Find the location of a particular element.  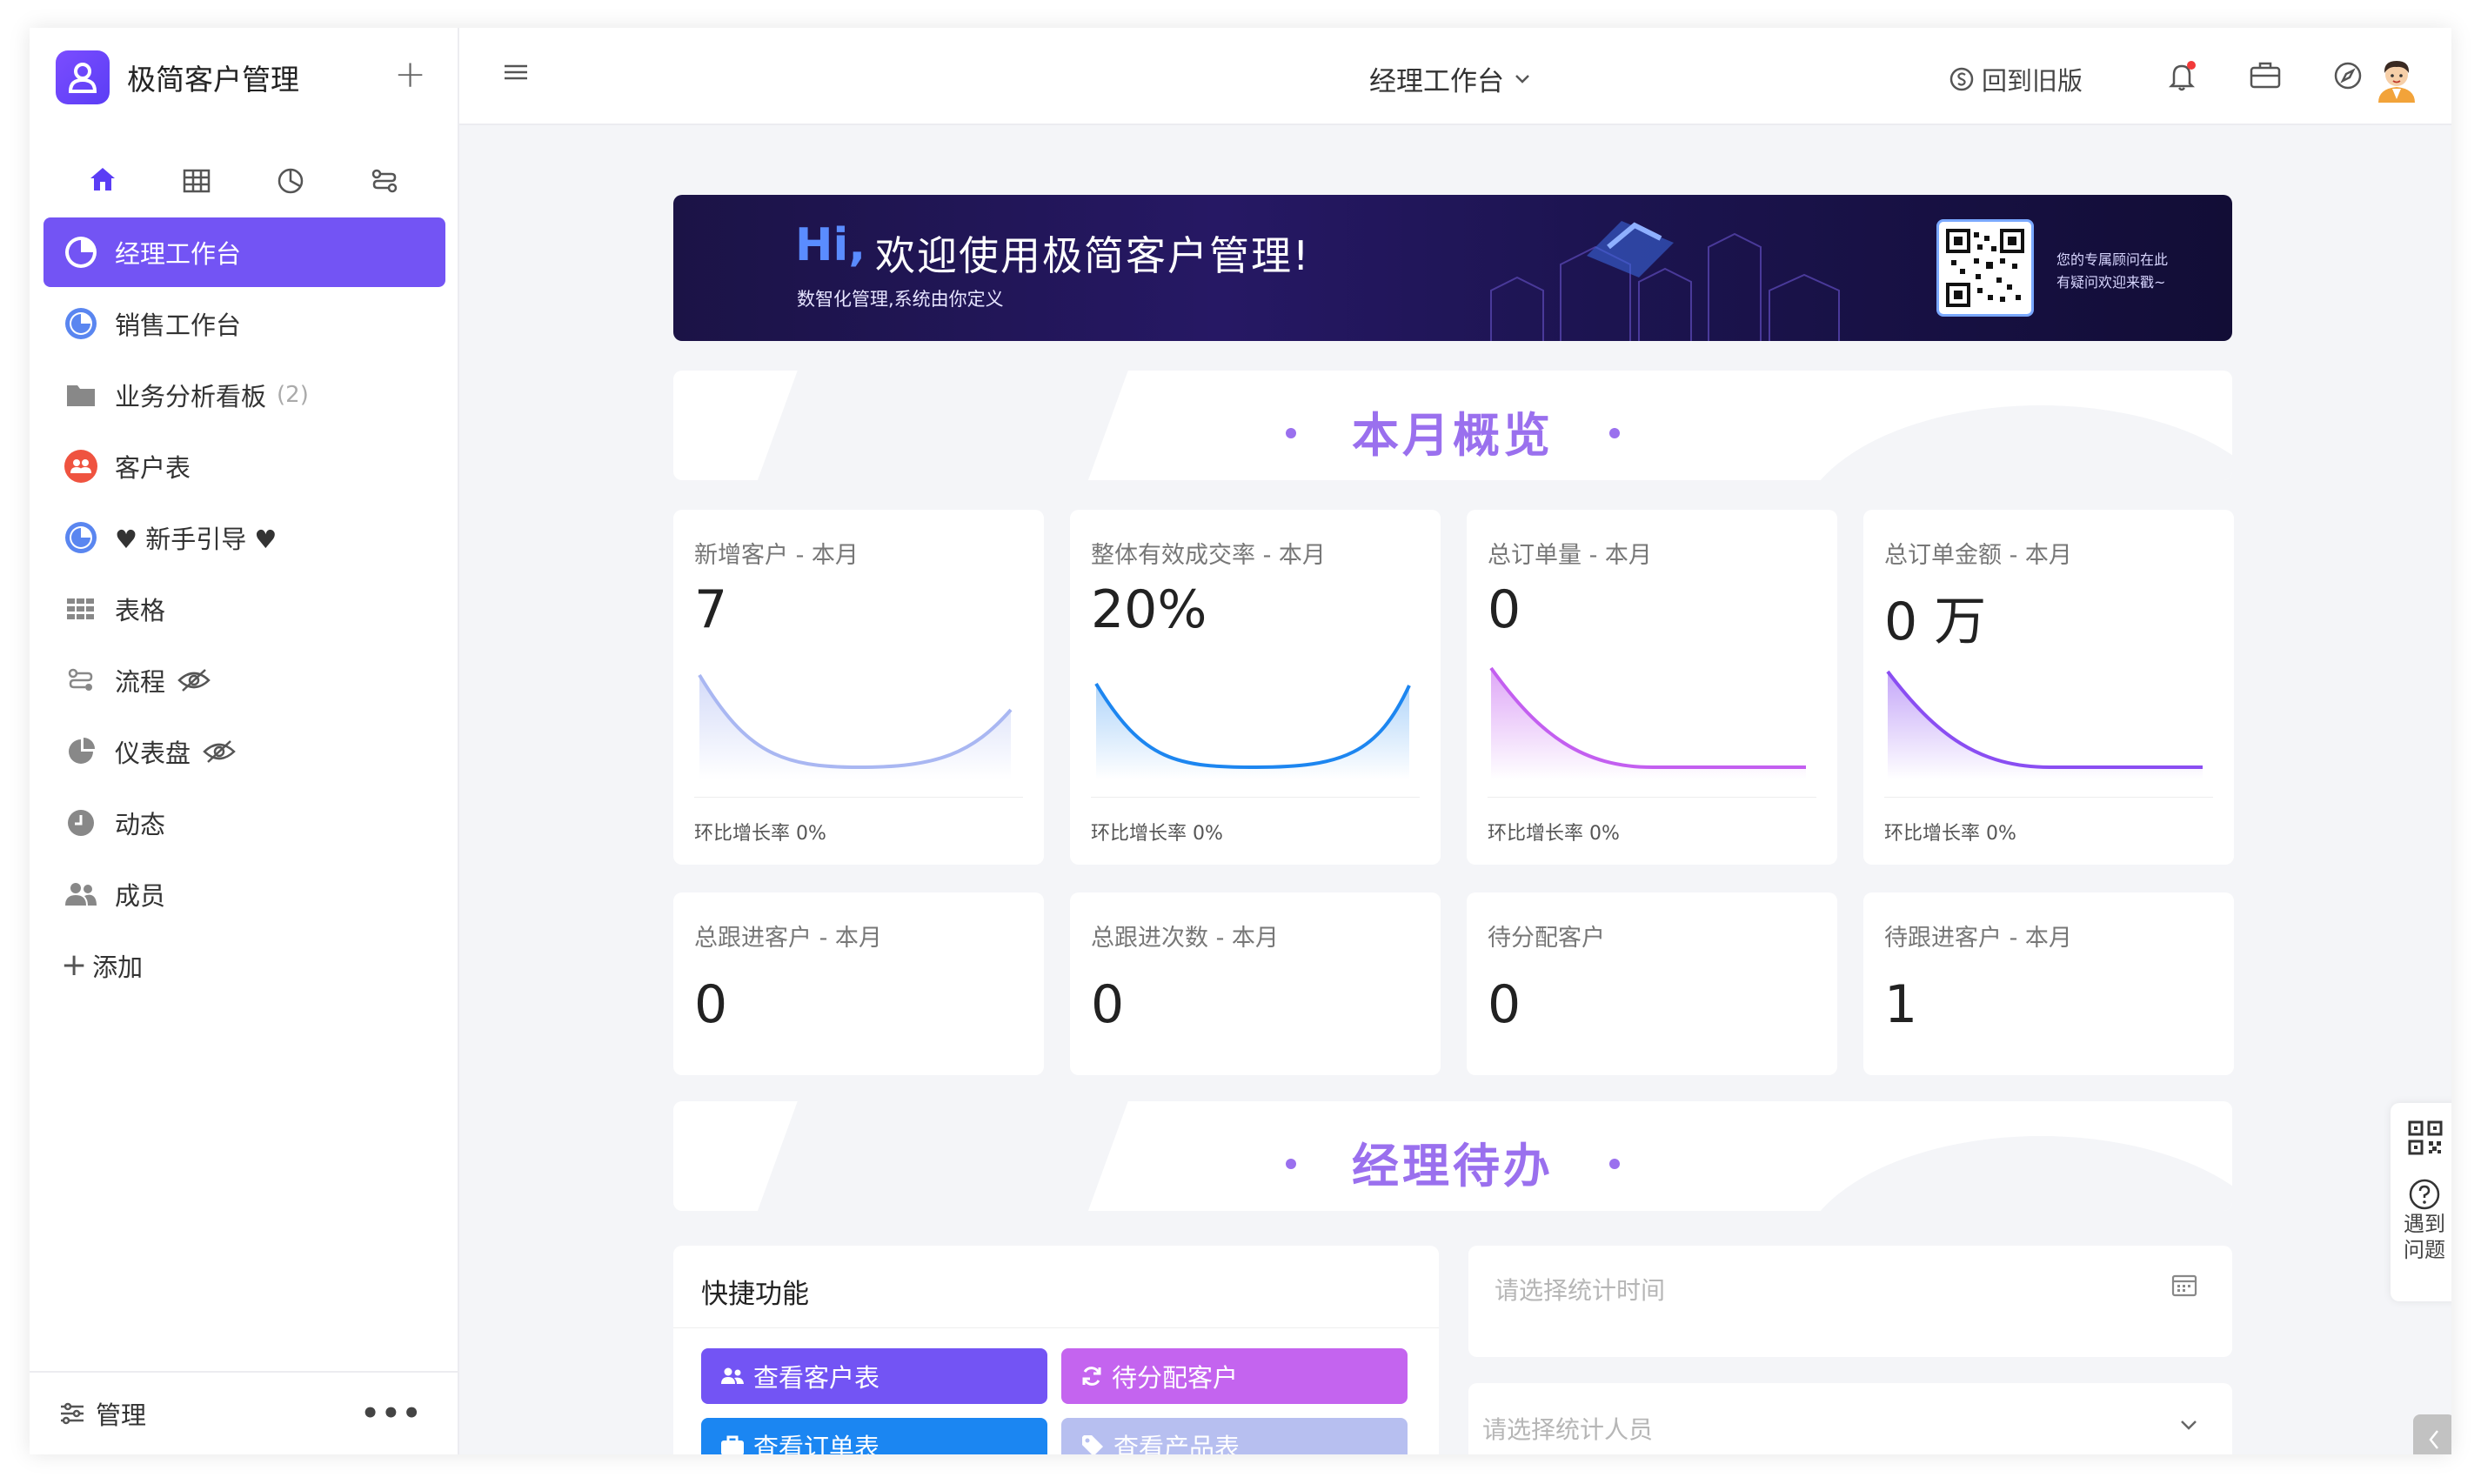

tab-home is located at coordinates (103, 181).